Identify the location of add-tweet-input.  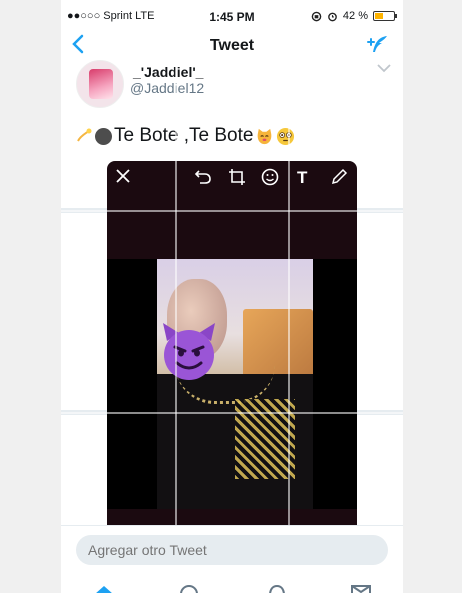
(232, 550).